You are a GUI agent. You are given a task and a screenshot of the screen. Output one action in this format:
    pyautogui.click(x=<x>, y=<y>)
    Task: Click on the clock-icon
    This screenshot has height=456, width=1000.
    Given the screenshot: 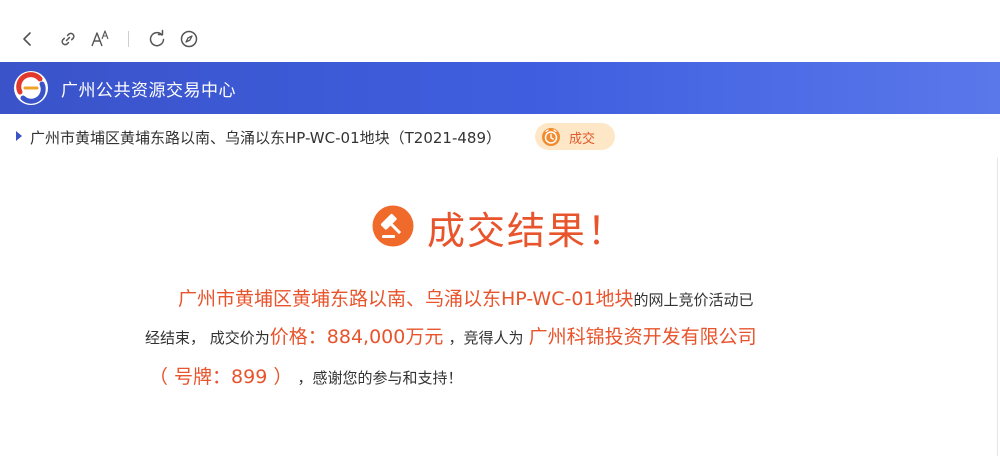 What is the action you would take?
    pyautogui.click(x=551, y=137)
    